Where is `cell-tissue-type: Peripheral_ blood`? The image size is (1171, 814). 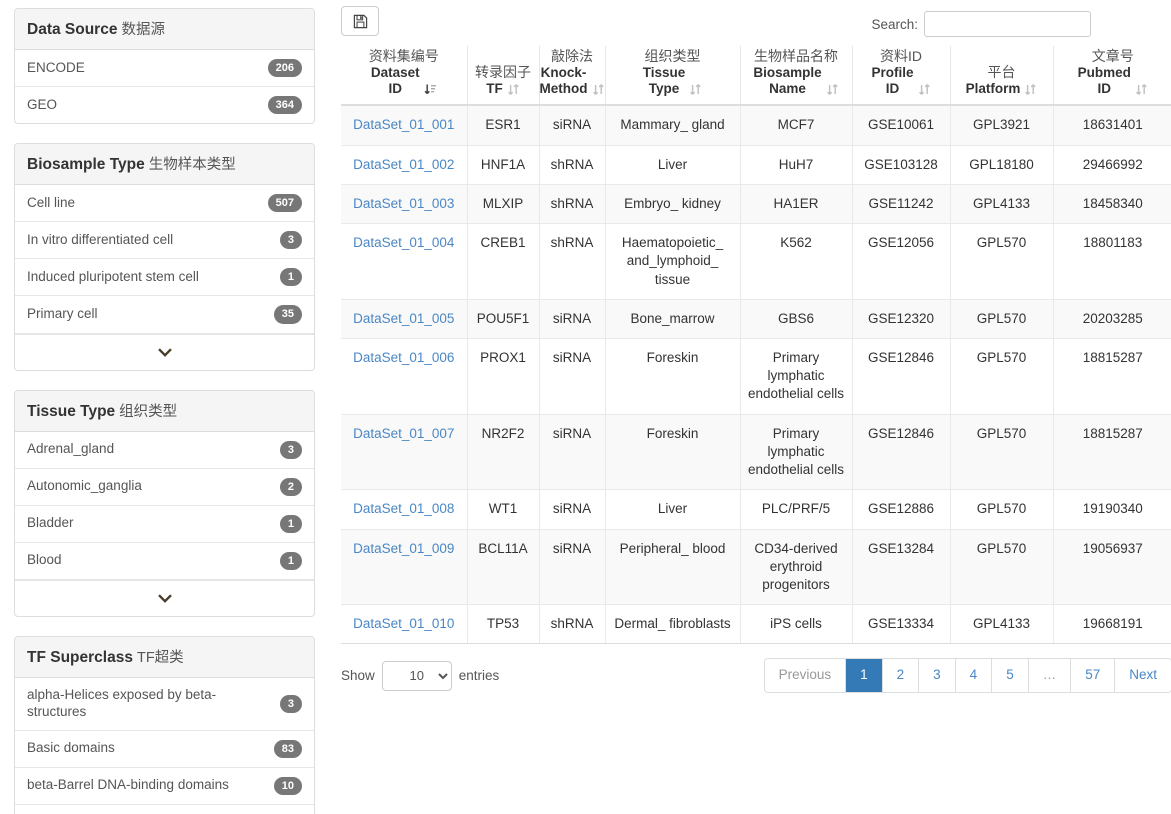 cell-tissue-type: Peripheral_ blood is located at coordinates (673, 567).